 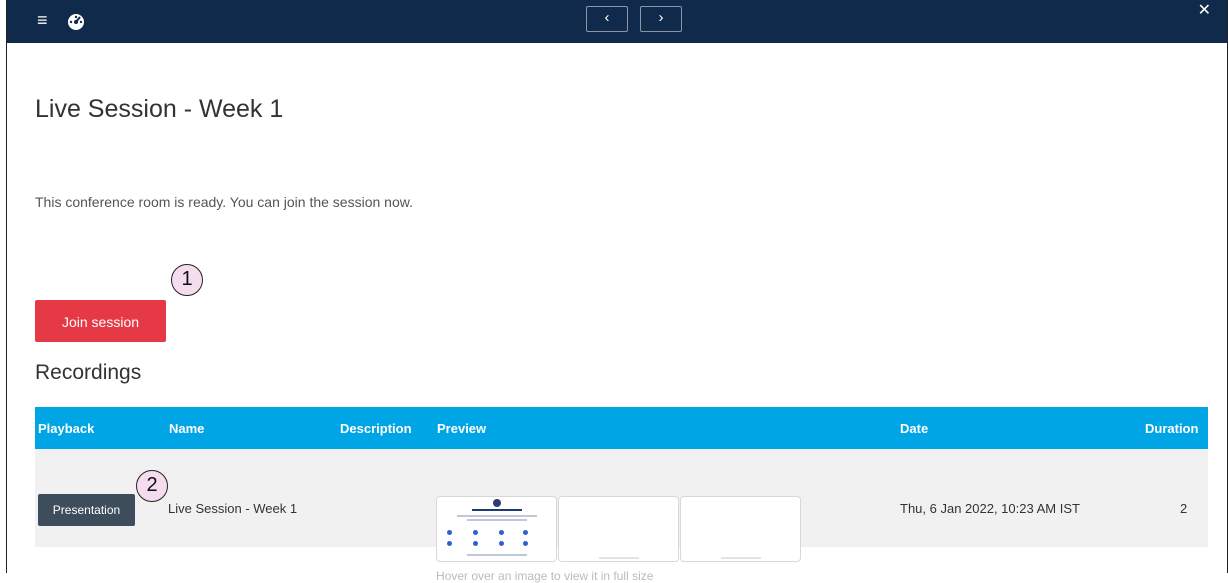 I want to click on column-header-name: Name, so click(x=187, y=428).